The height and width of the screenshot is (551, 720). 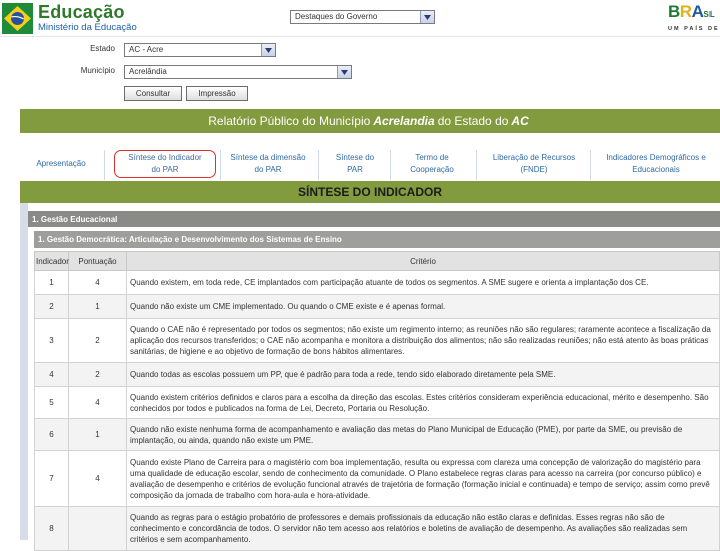 I want to click on tab-label: Síntese da dimensão, so click(x=268, y=157).